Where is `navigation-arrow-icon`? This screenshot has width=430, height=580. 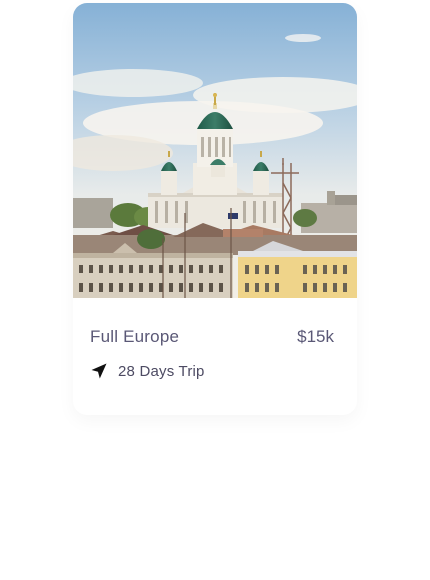
navigation-arrow-icon is located at coordinates (99, 371).